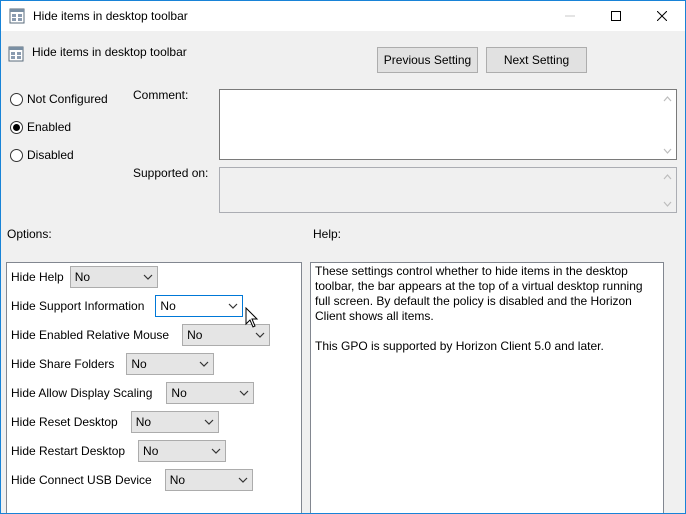  Describe the element at coordinates (113, 277) in the screenshot. I see `hide-help-dropdown: No` at that location.